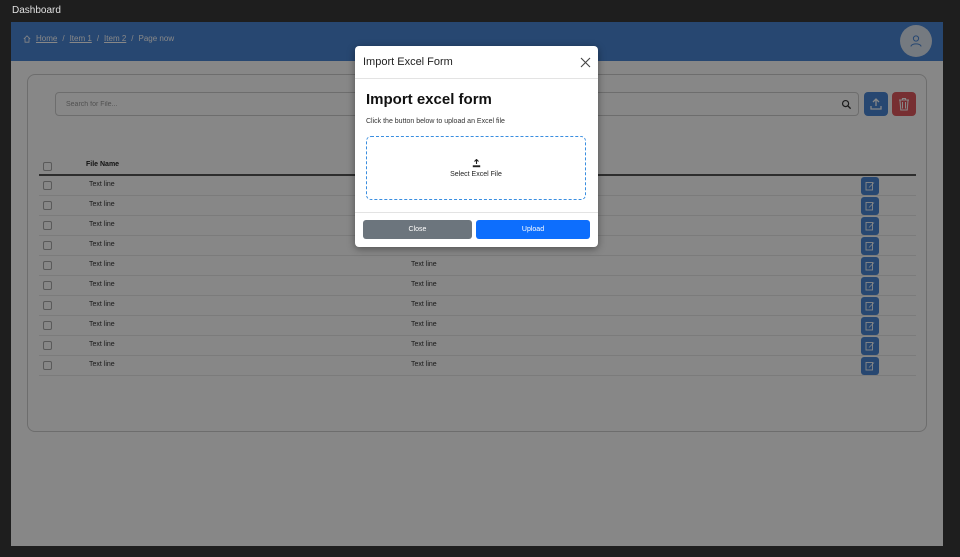  What do you see at coordinates (476, 62) in the screenshot?
I see `modal-header: Import Excel Form` at bounding box center [476, 62].